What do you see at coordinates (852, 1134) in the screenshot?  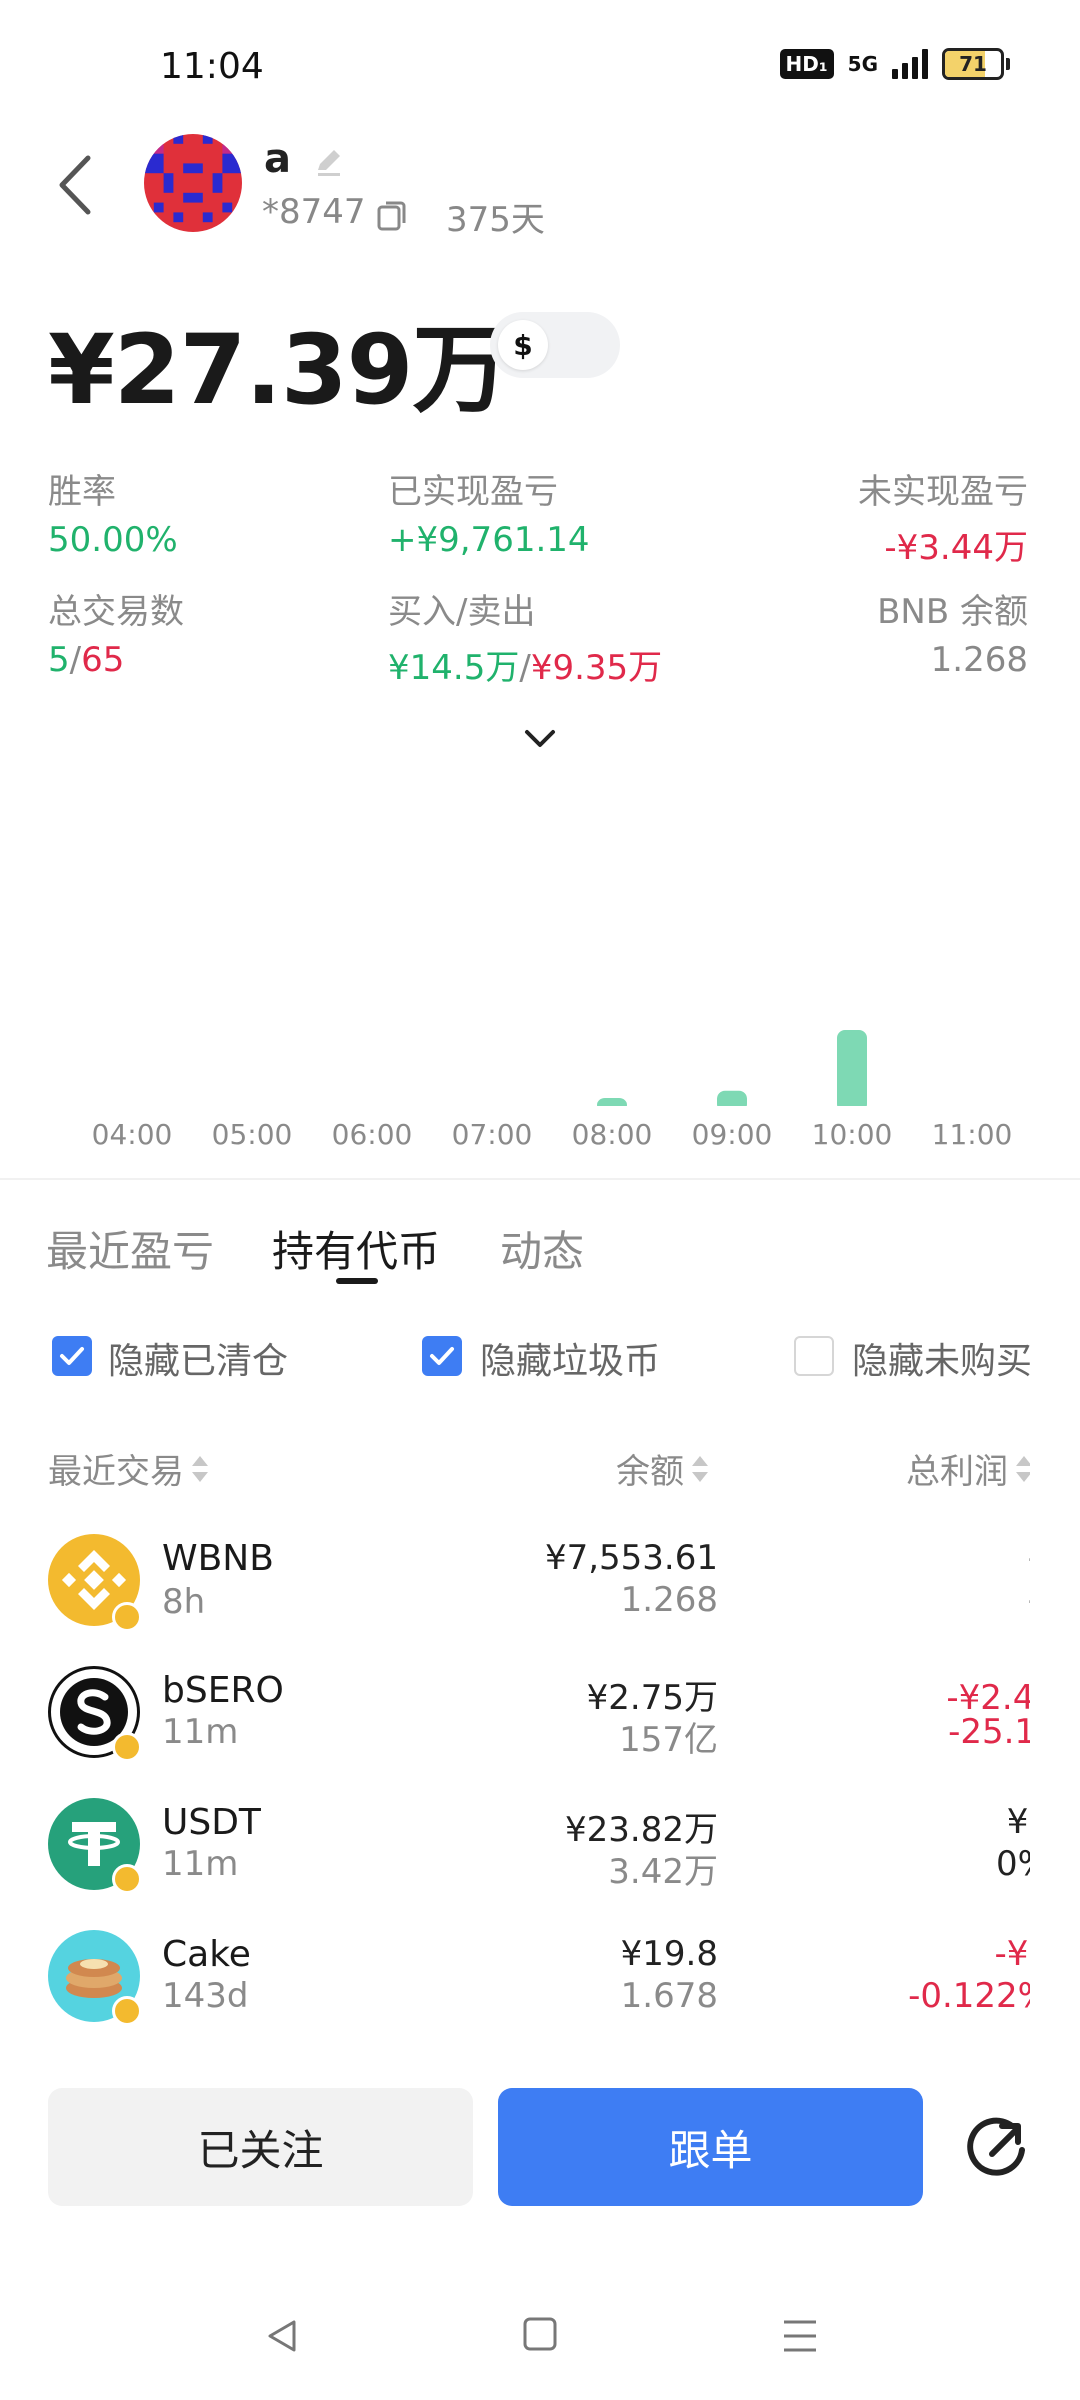 I see `chart-tick-label: 10:00` at bounding box center [852, 1134].